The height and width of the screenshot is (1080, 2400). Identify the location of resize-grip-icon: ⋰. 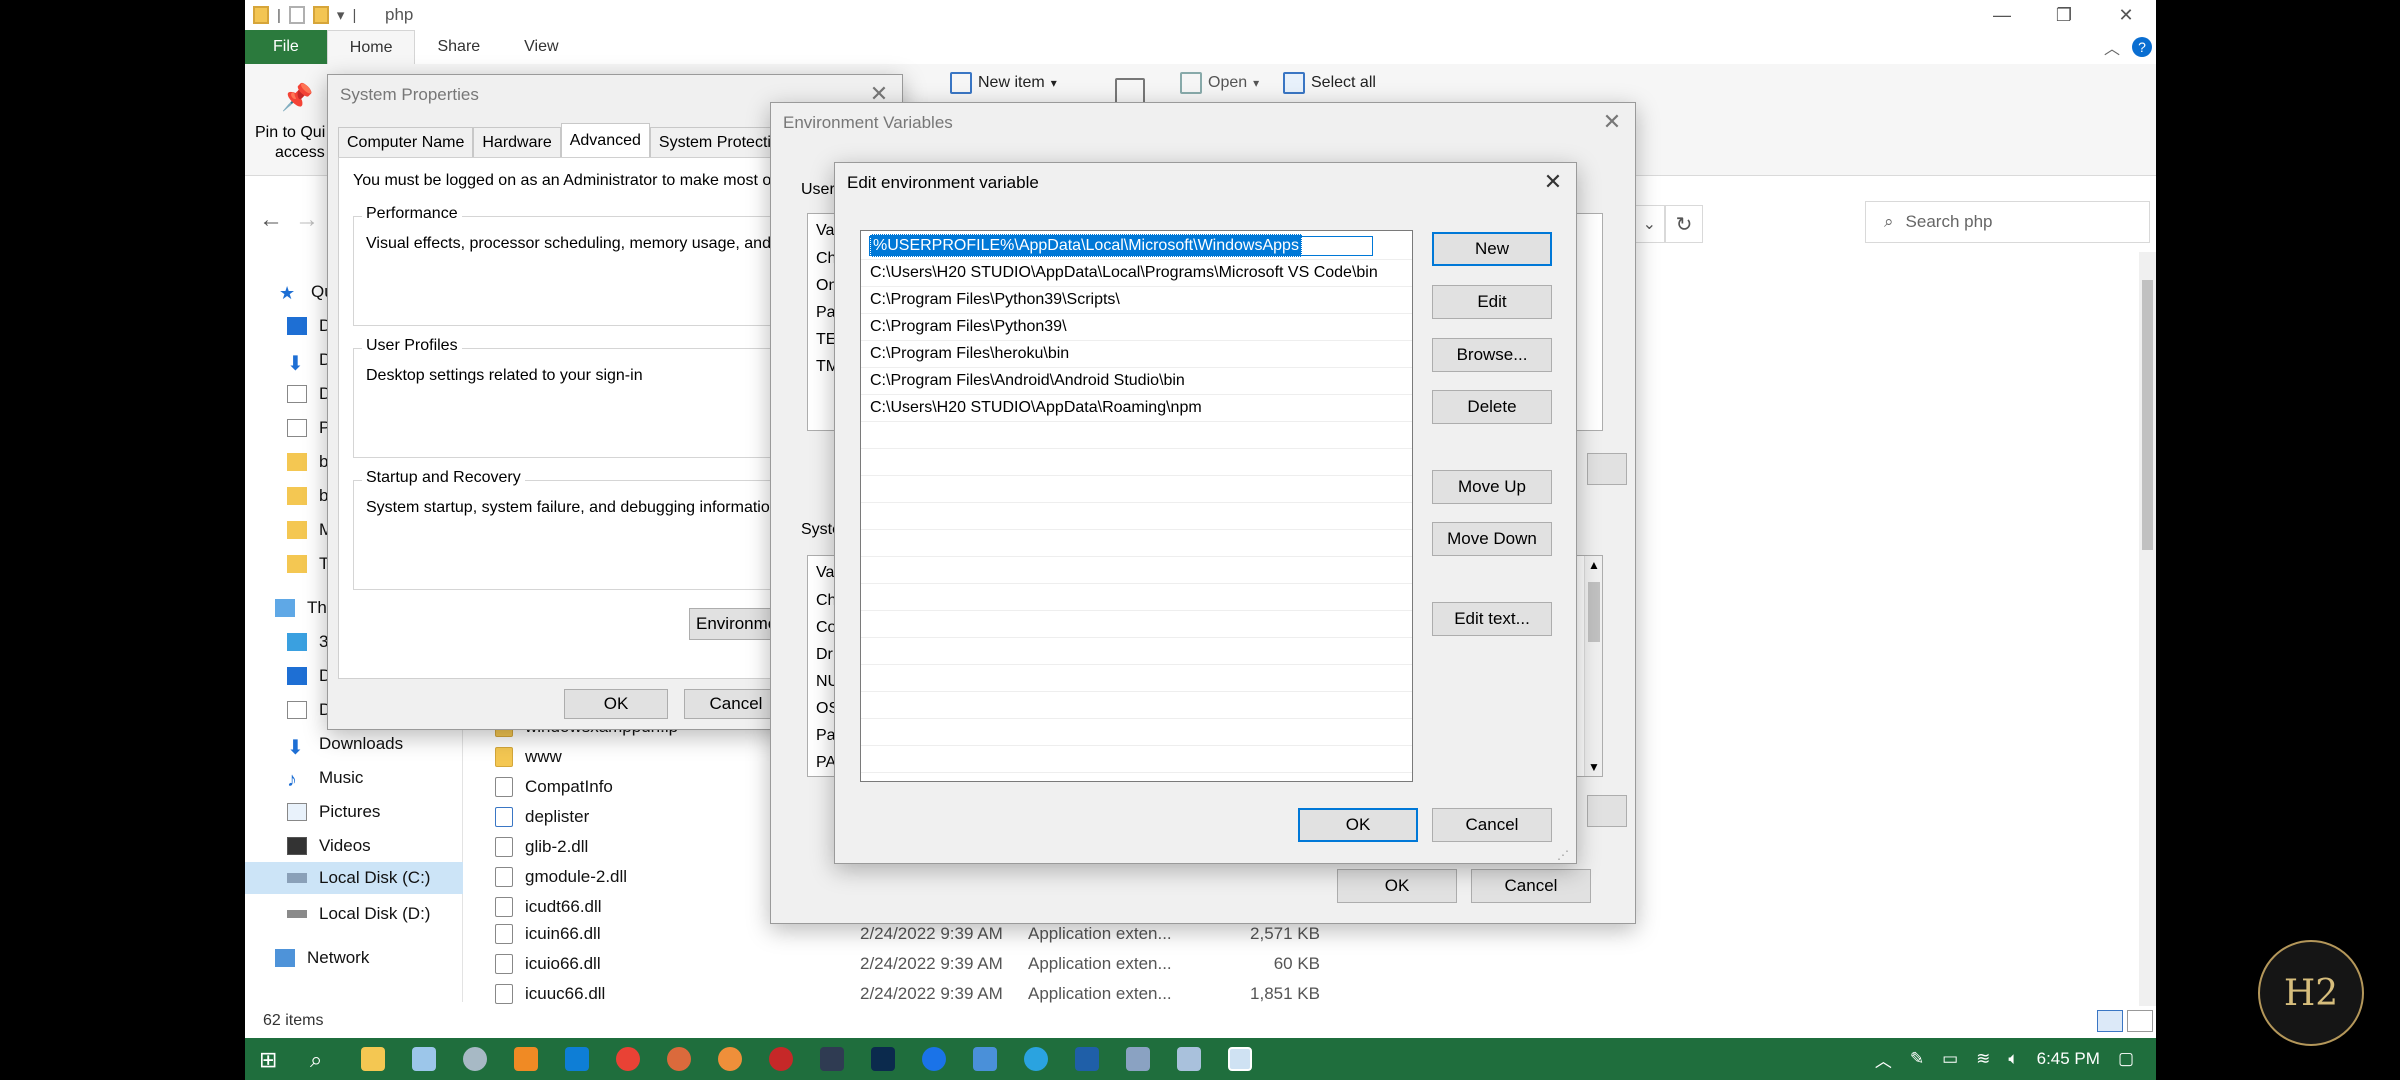
(1563, 855).